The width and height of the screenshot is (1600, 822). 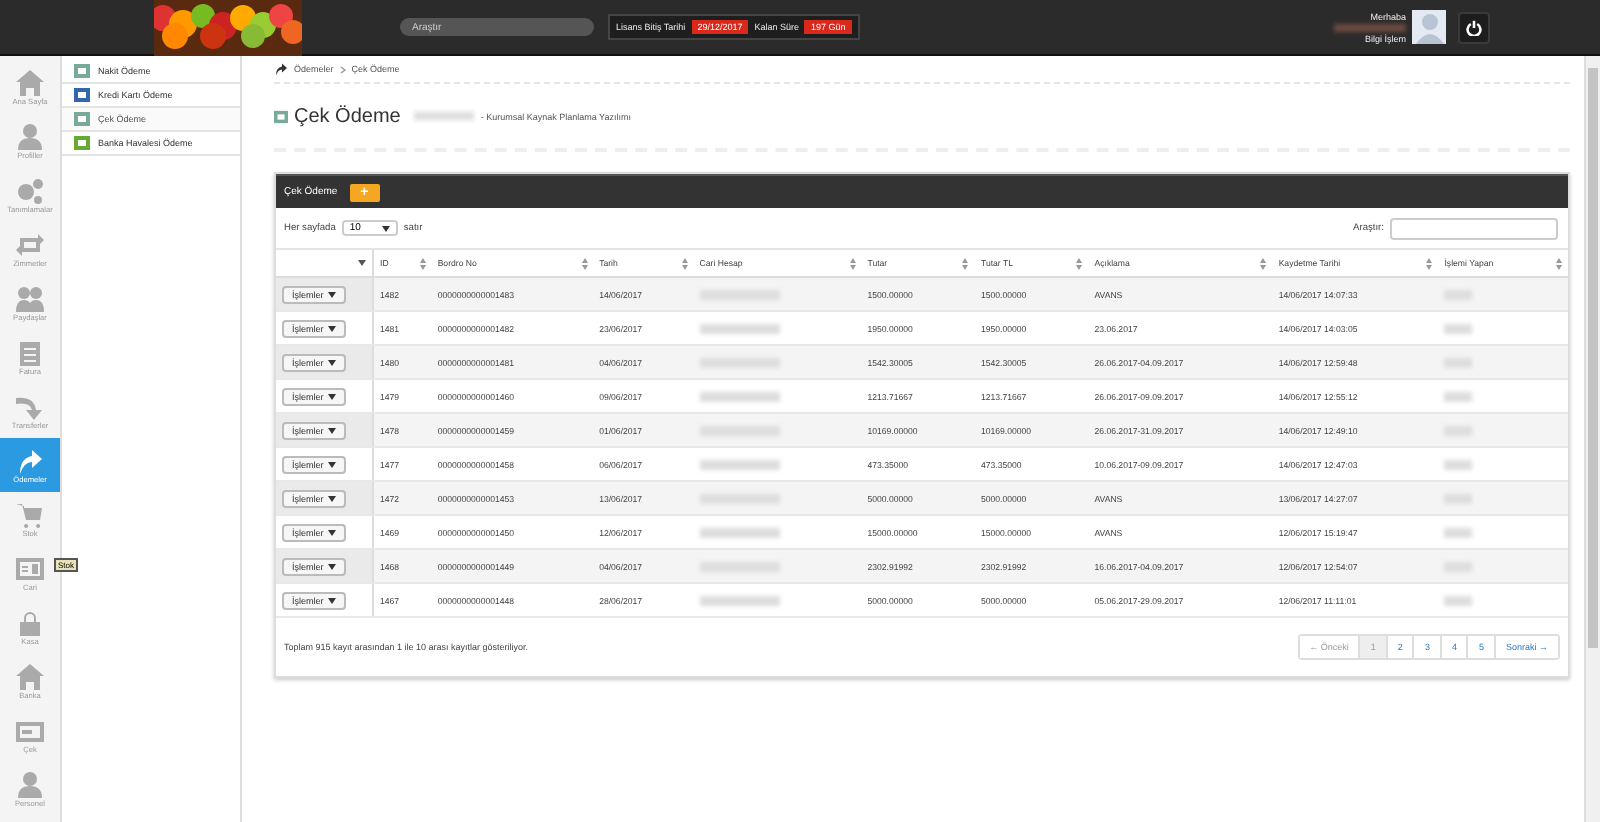 I want to click on avatar, so click(x=1429, y=27).